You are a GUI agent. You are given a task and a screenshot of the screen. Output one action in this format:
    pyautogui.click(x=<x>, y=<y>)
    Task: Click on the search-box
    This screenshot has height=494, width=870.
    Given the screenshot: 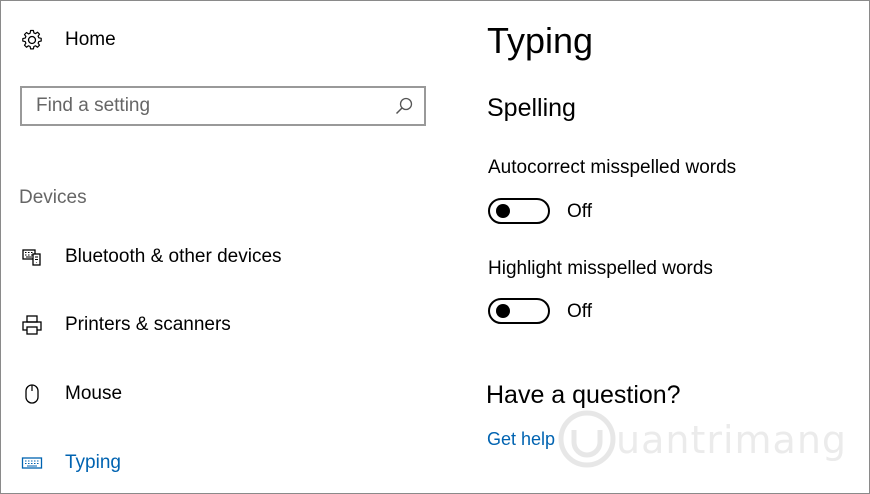 What is the action you would take?
    pyautogui.click(x=223, y=106)
    